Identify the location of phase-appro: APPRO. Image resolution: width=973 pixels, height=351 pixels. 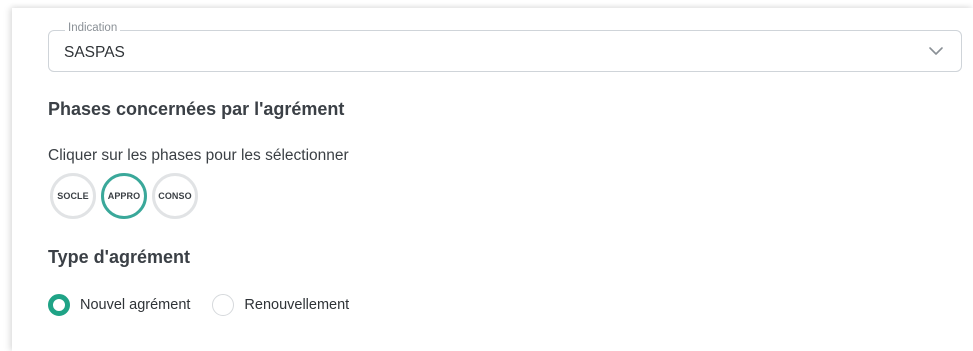
(124, 196).